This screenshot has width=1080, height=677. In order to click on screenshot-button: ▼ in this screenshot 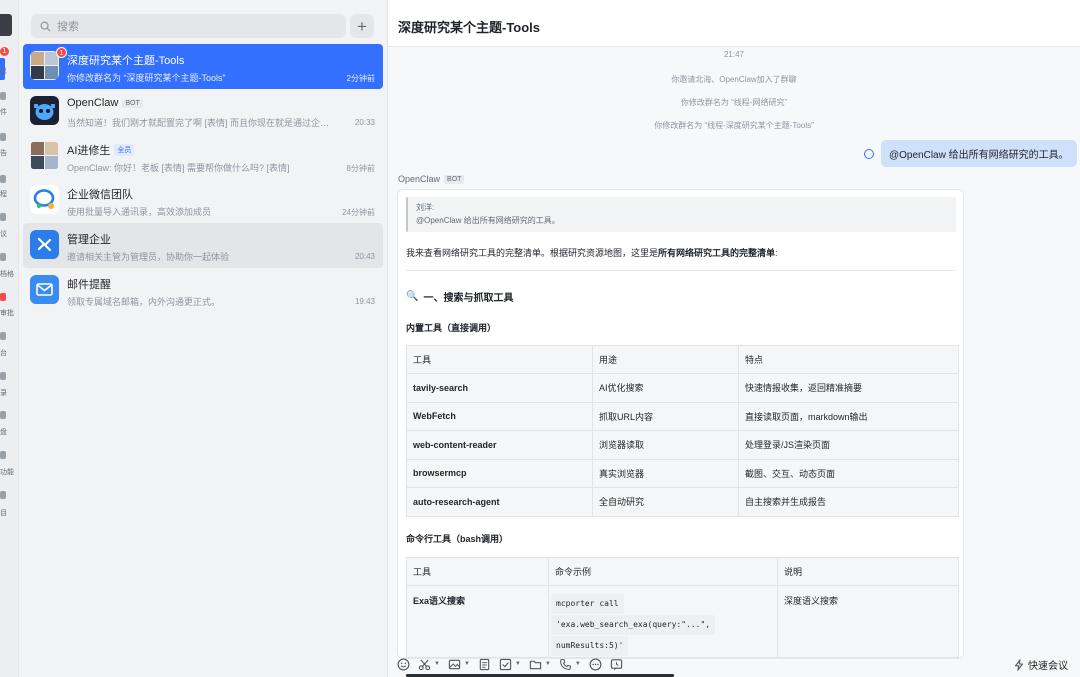, I will do `click(429, 664)`.